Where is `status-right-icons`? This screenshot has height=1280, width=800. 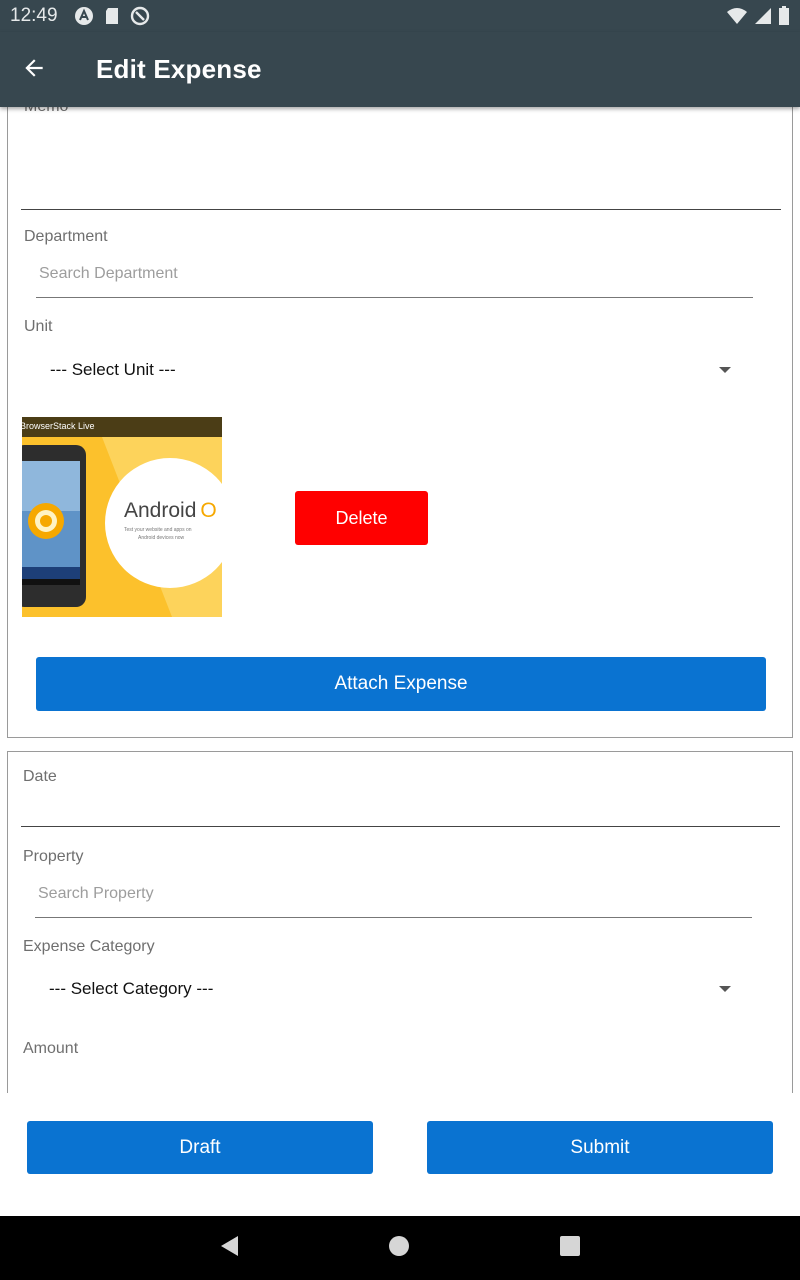 status-right-icons is located at coordinates (758, 18).